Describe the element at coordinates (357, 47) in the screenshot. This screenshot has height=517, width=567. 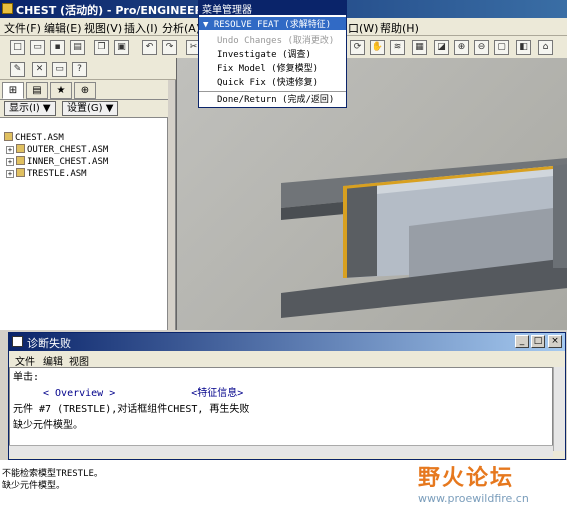
I see `regenerate-icon: ⟳` at that location.